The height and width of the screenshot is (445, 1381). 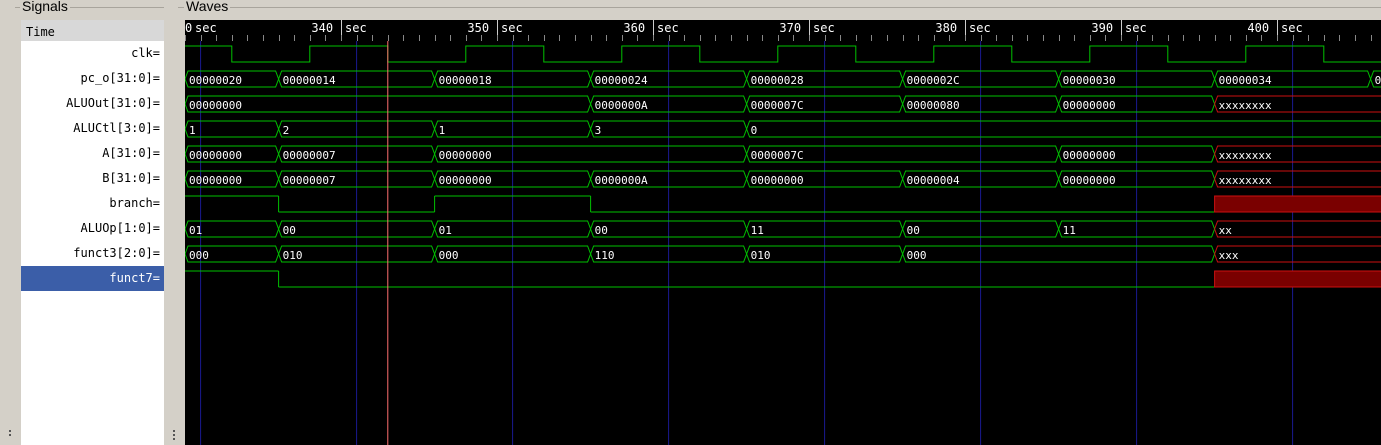 I want to click on bus-value-label: 0000002C, so click(x=933, y=80).